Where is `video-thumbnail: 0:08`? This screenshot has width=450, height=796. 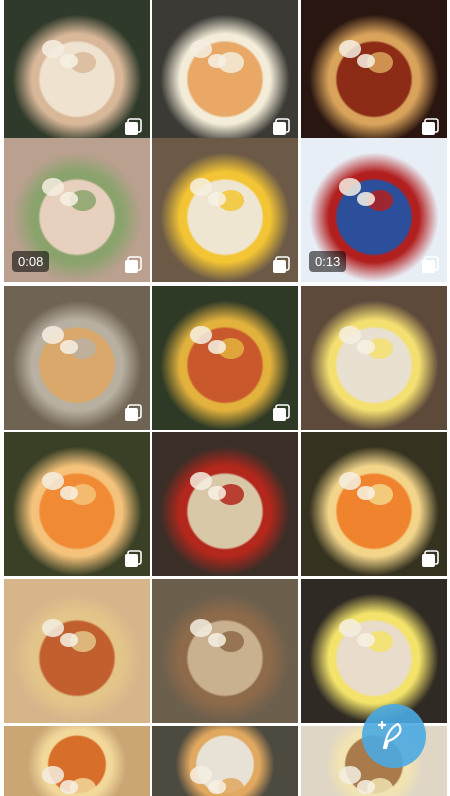 video-thumbnail: 0:08 is located at coordinates (77, 210).